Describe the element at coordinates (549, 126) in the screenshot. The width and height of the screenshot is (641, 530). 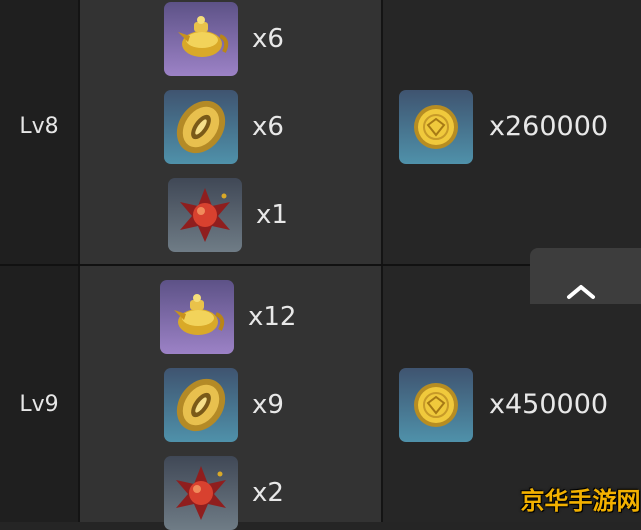
I see `cost-quantity: x260000` at that location.